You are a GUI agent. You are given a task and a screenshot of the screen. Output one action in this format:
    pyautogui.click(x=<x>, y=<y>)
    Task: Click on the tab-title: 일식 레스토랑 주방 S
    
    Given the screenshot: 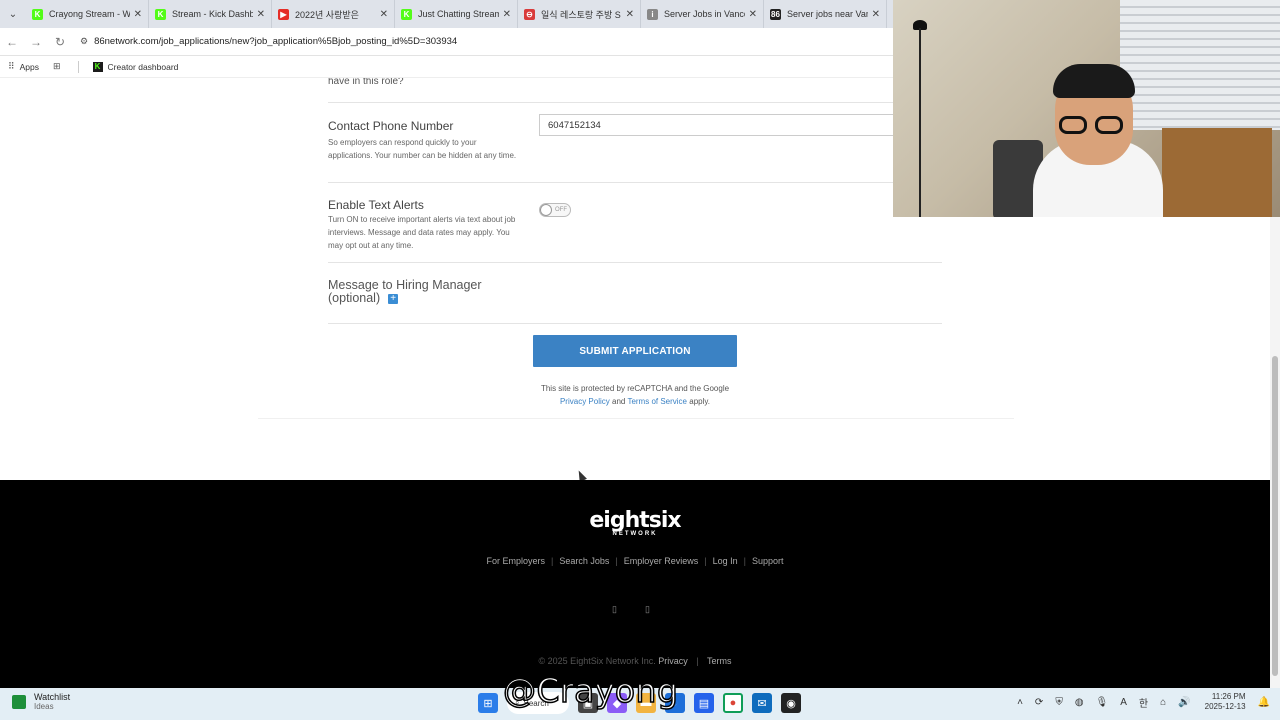 What is the action you would take?
    pyautogui.click(x=581, y=14)
    